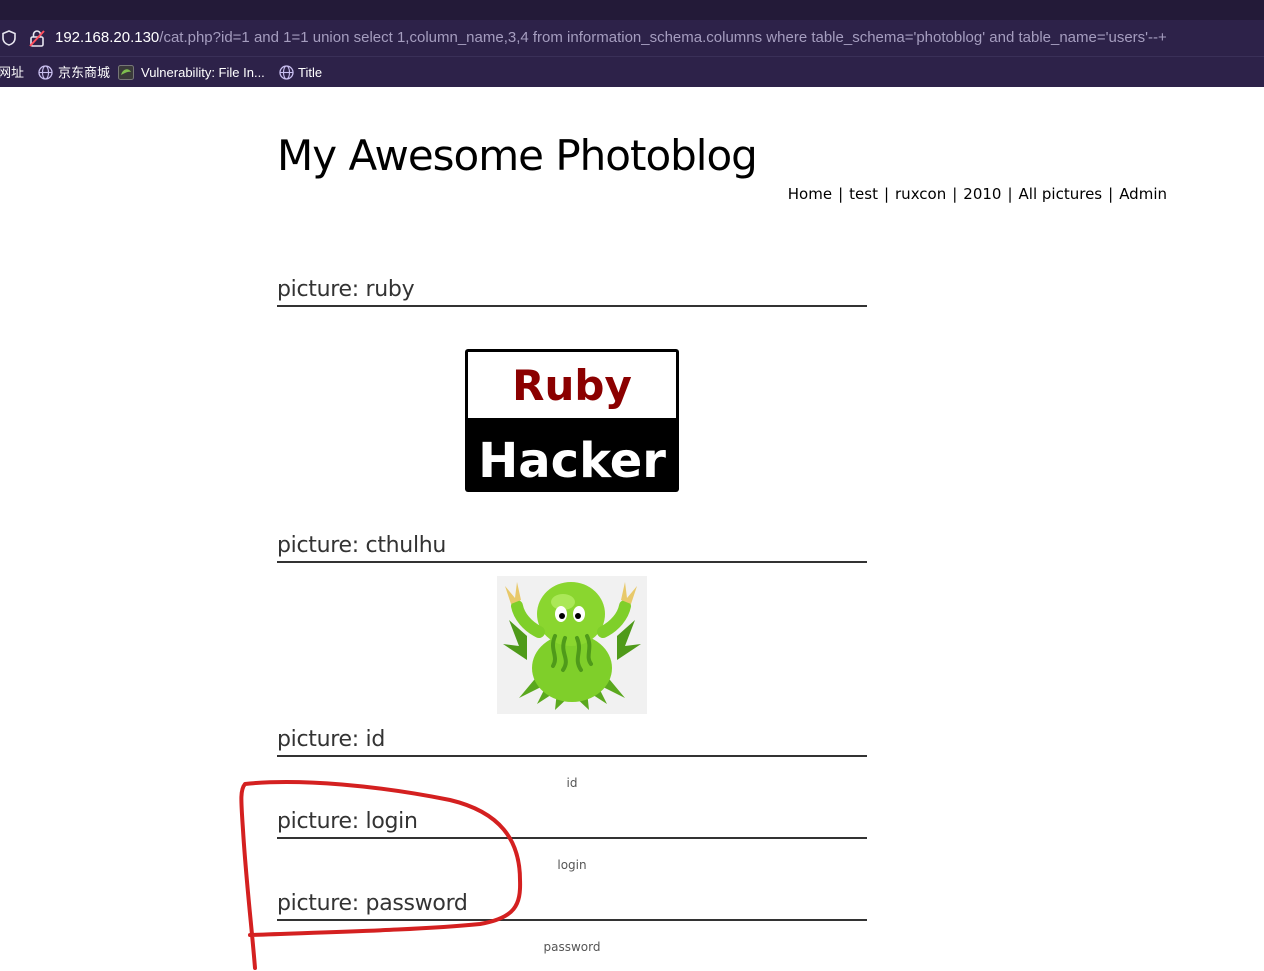 This screenshot has width=1264, height=971. I want to click on cthulhu-image, so click(572, 645).